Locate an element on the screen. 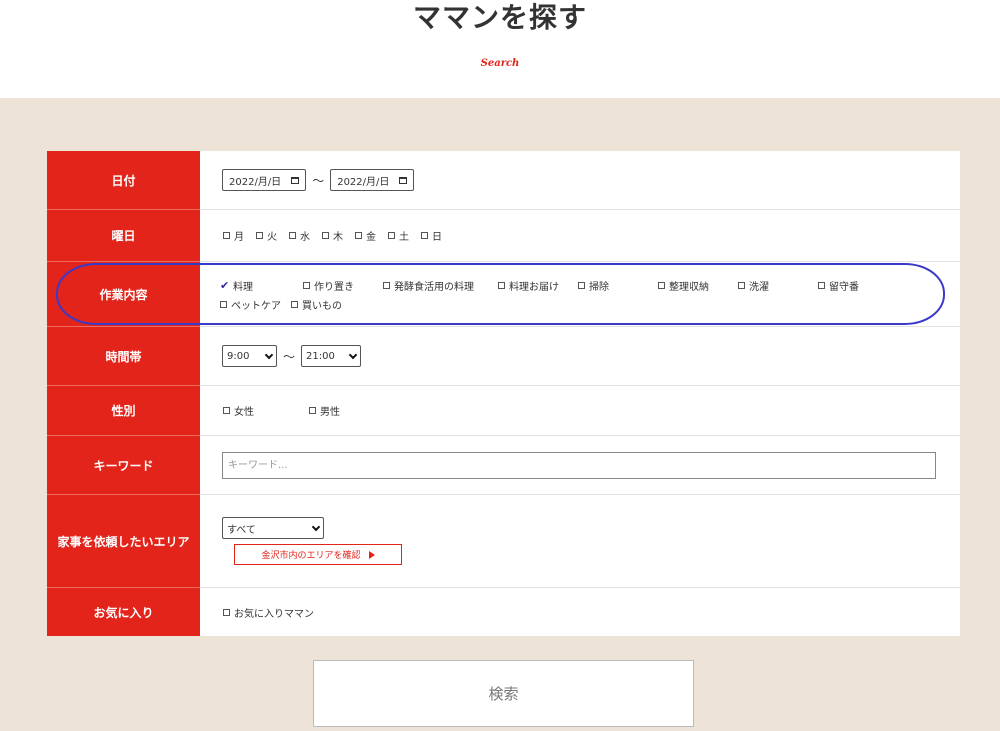  label-keyword: キーワード is located at coordinates (123, 465).